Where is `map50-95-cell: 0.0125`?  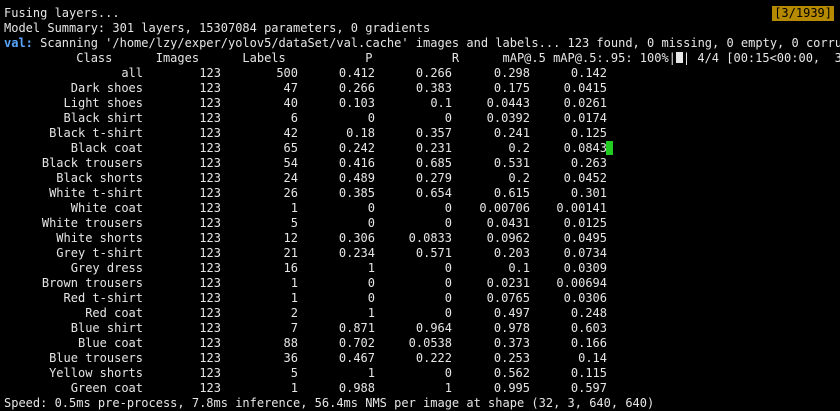
map50-95-cell: 0.0125 is located at coordinates (585, 223).